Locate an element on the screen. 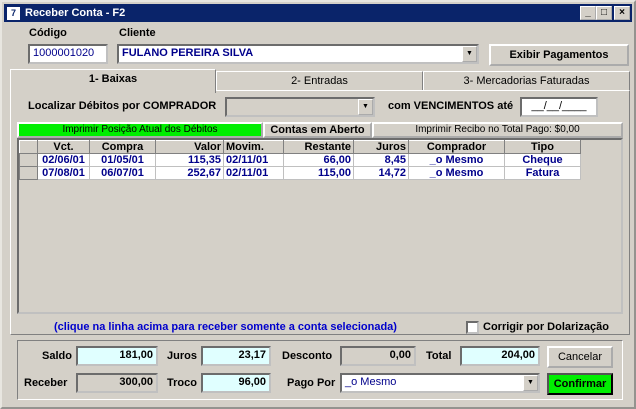  tab-entradas: 2- Entradas is located at coordinates (319, 81).